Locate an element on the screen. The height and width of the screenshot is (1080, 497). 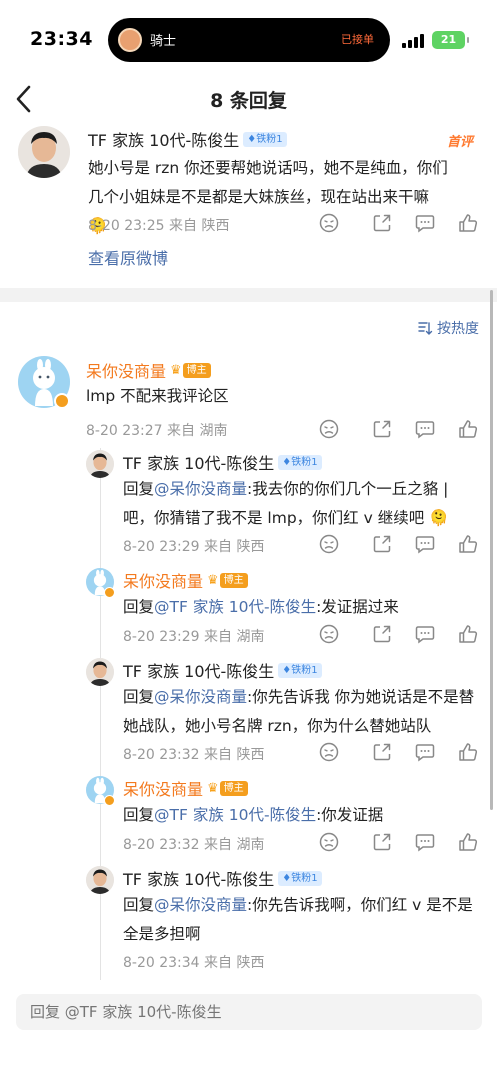
reply-text: 回复@TF 家族 10代-陈俊生:发证据过来 is located at coordinates (300, 607).